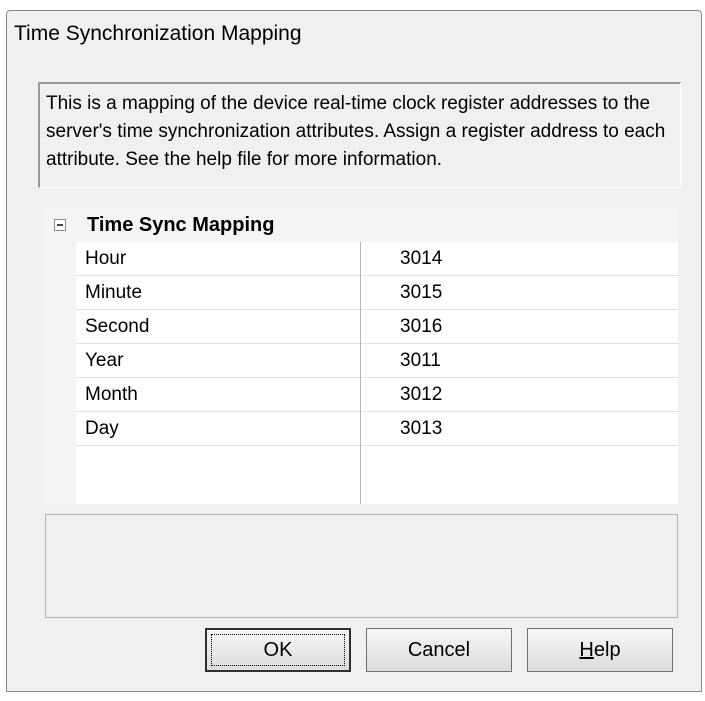 This screenshot has height=701, width=705. Describe the element at coordinates (377, 259) in the screenshot. I see `property-row-hour: Hour 3014` at that location.